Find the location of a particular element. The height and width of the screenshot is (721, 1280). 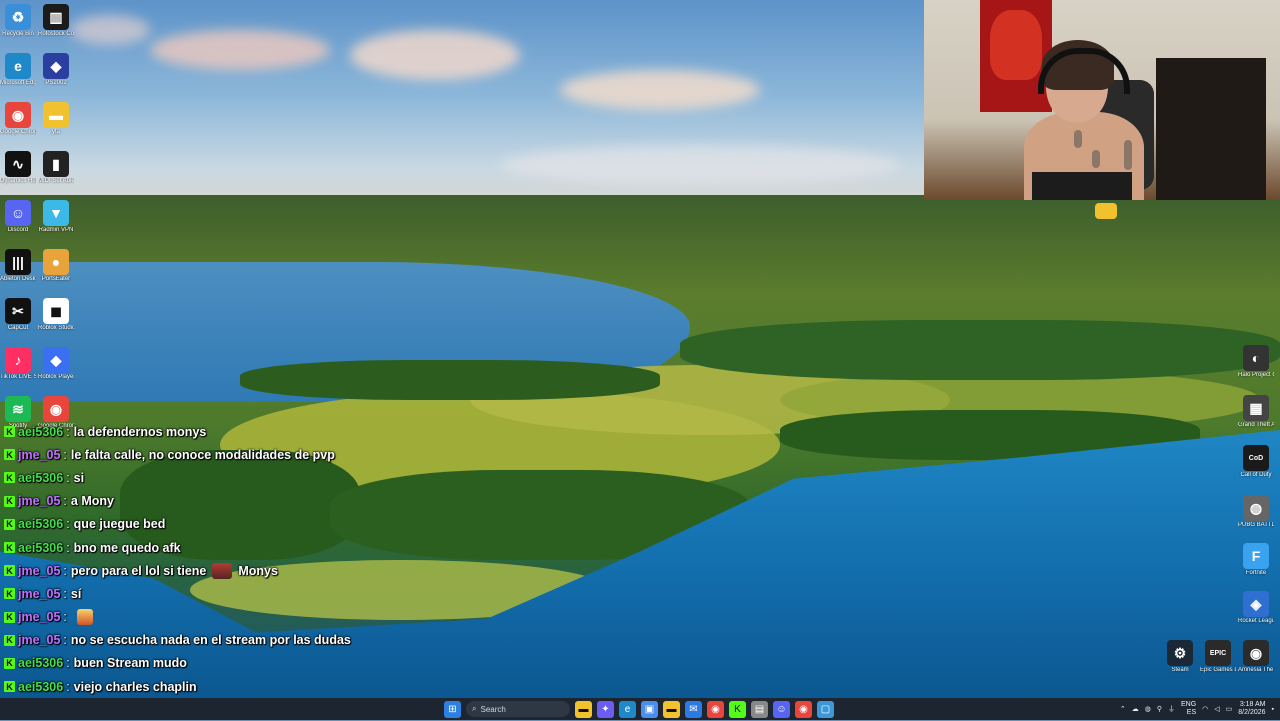

desktop-shortcut: ◉Amnesia The Bunker is located at coordinates (1256, 657).